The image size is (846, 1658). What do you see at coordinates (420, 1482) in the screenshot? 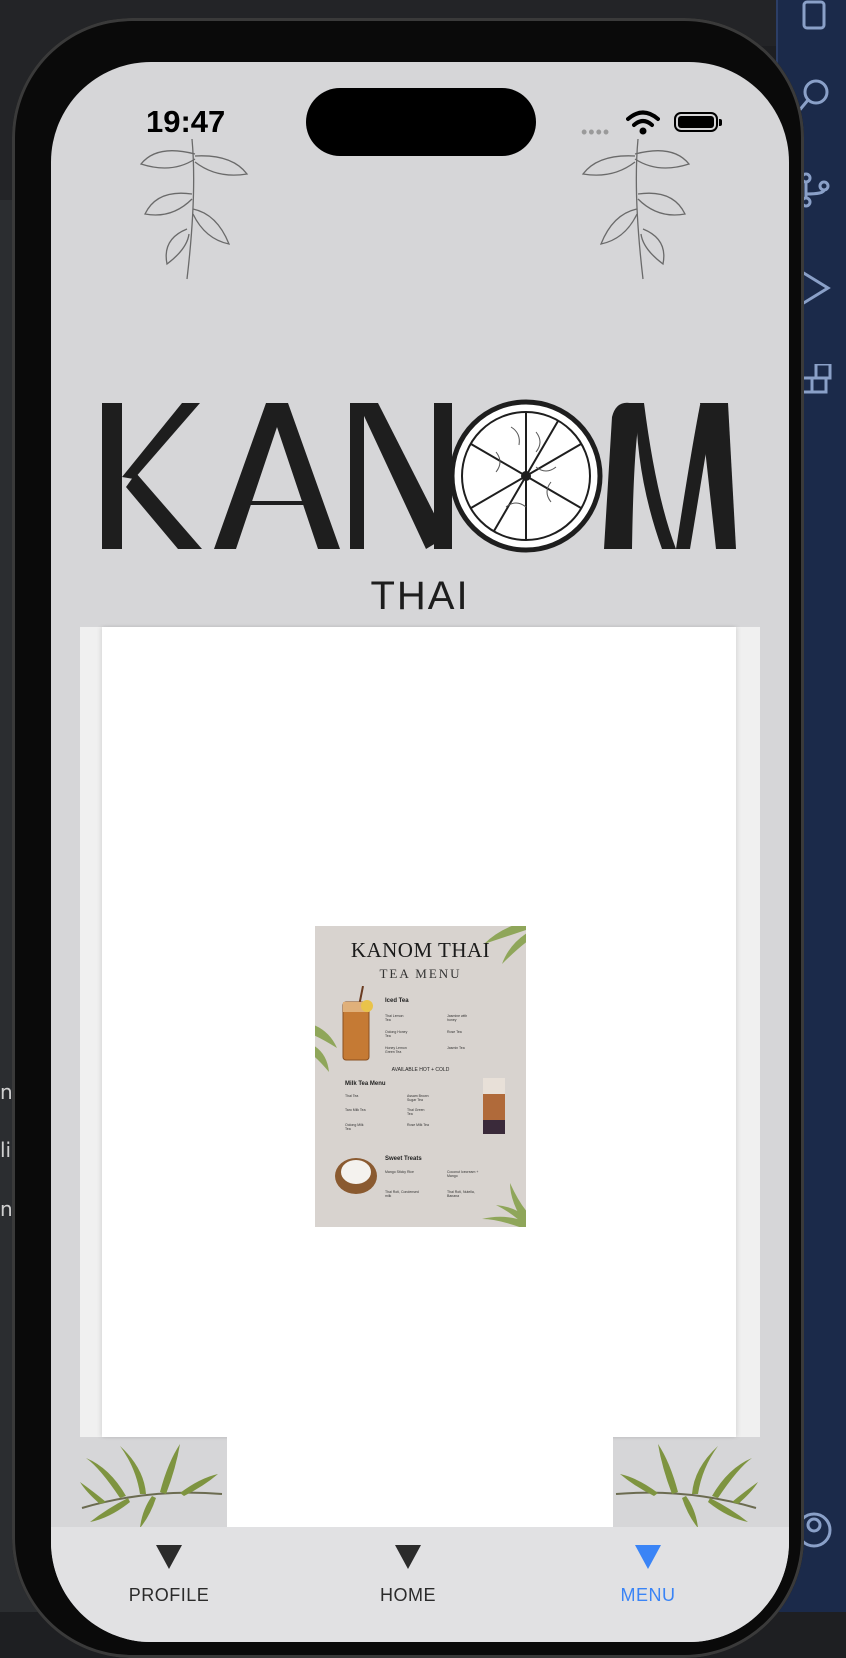
I see `bottom-content-strip` at bounding box center [420, 1482].